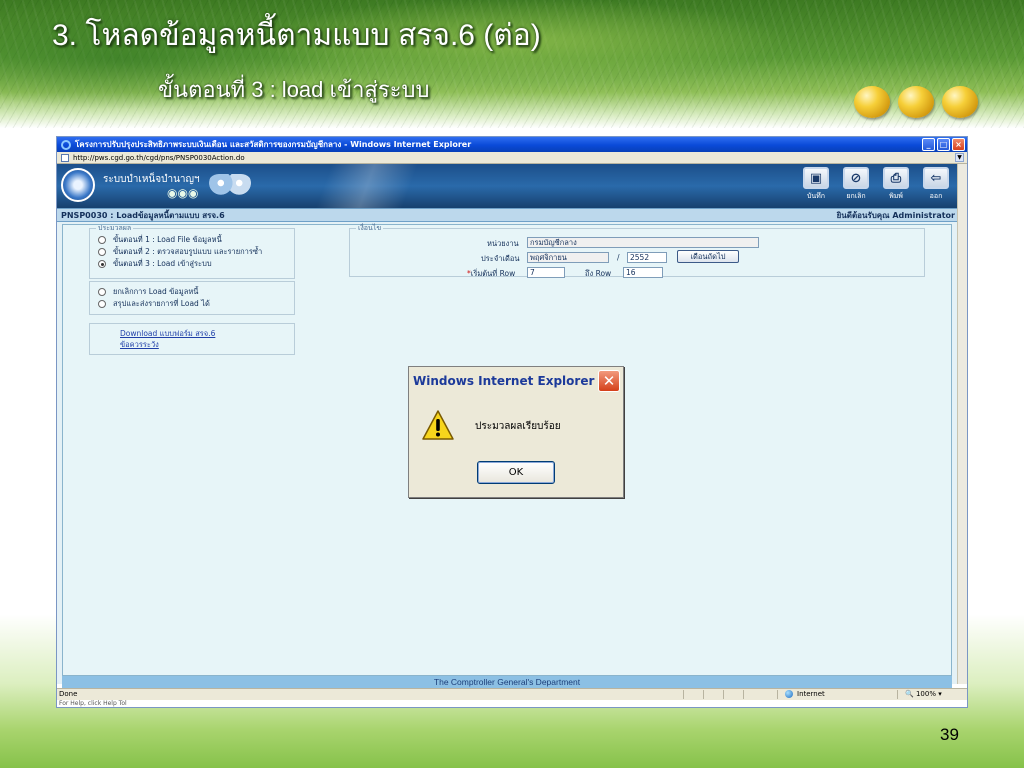 The height and width of the screenshot is (768, 1024). What do you see at coordinates (167, 239) in the screenshot?
I see `step-label: ขั้นตอนที่ 1 : Load File ข้อมูลหนี้` at bounding box center [167, 239].